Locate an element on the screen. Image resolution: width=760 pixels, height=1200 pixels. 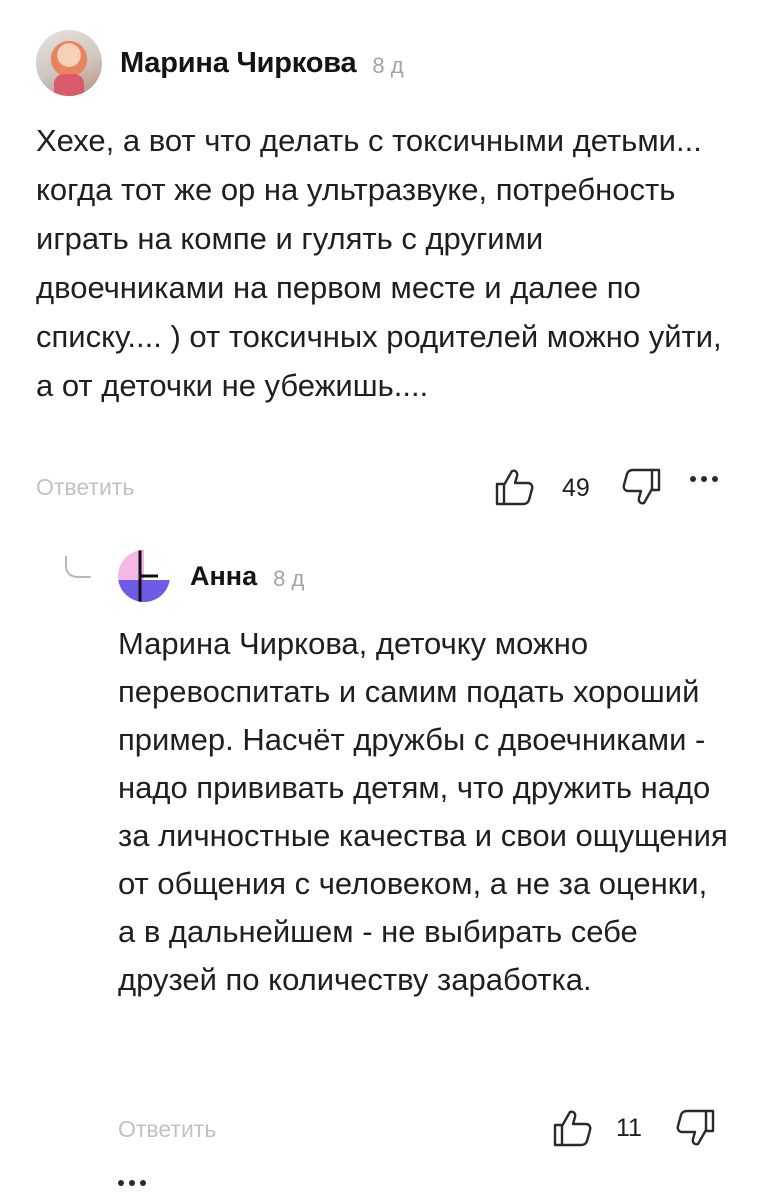
reply-author: Анна is located at coordinates (223, 576).